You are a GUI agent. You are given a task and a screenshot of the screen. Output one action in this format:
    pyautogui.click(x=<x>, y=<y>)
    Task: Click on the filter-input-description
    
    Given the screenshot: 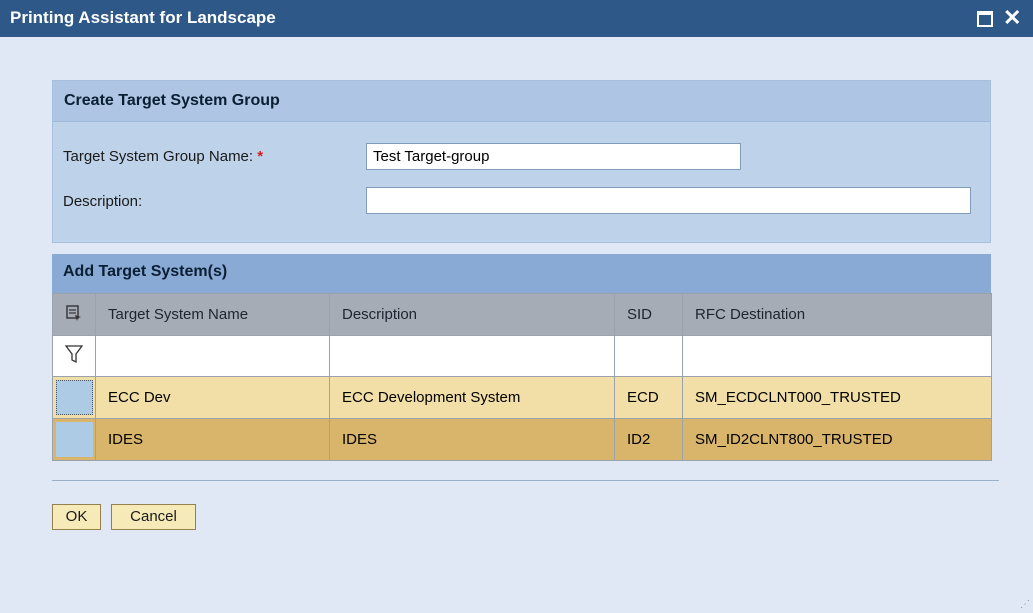 What is the action you would take?
    pyautogui.click(x=472, y=356)
    